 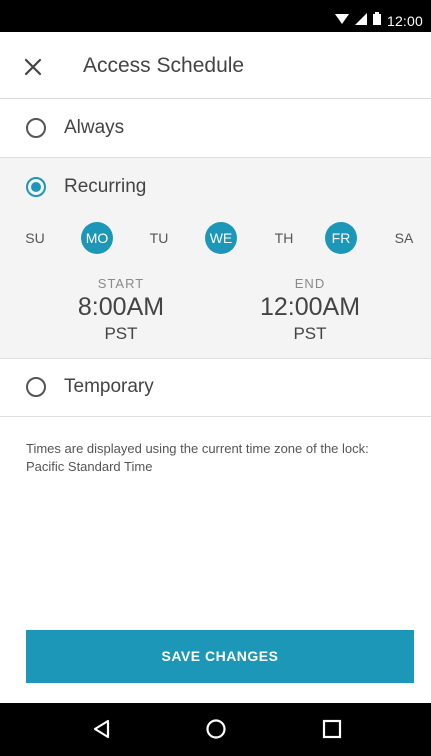 I want to click on signal-icon, so click(x=360, y=21).